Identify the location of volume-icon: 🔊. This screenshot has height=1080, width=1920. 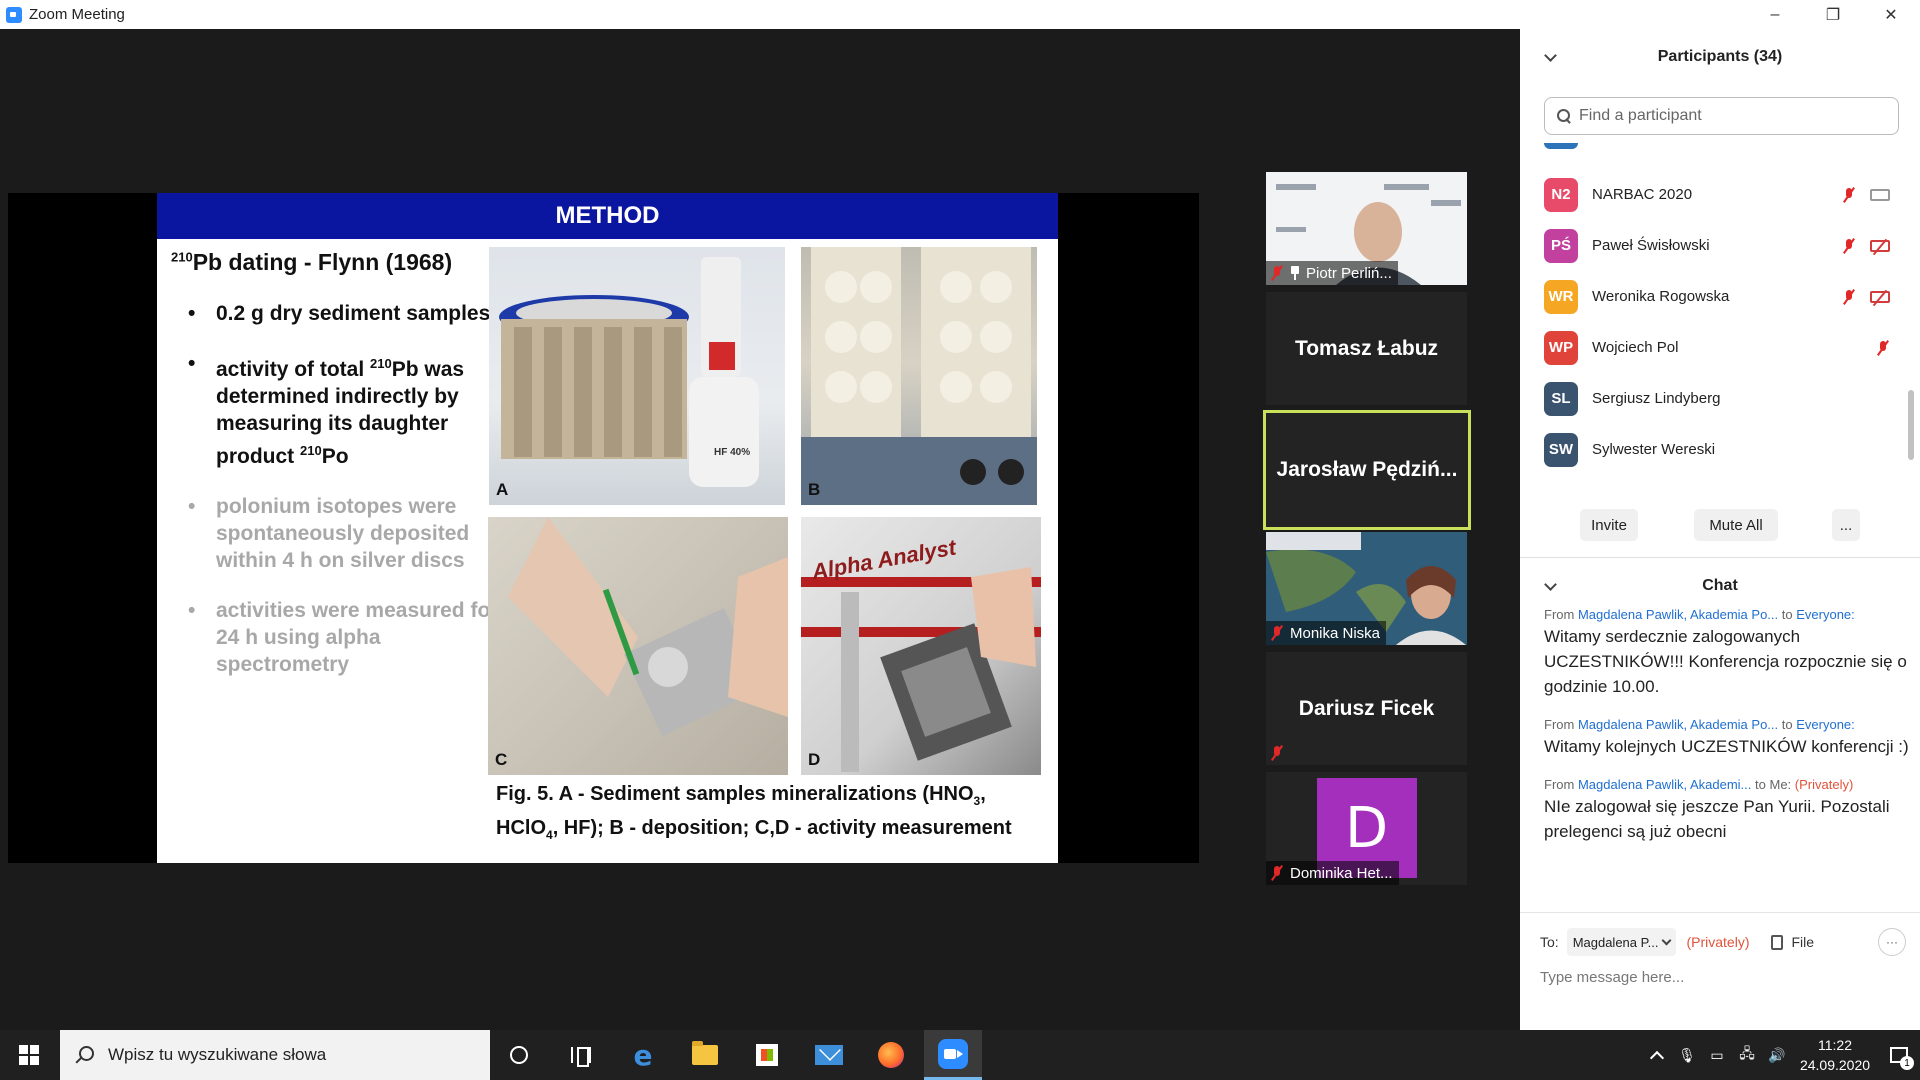
(1777, 1055).